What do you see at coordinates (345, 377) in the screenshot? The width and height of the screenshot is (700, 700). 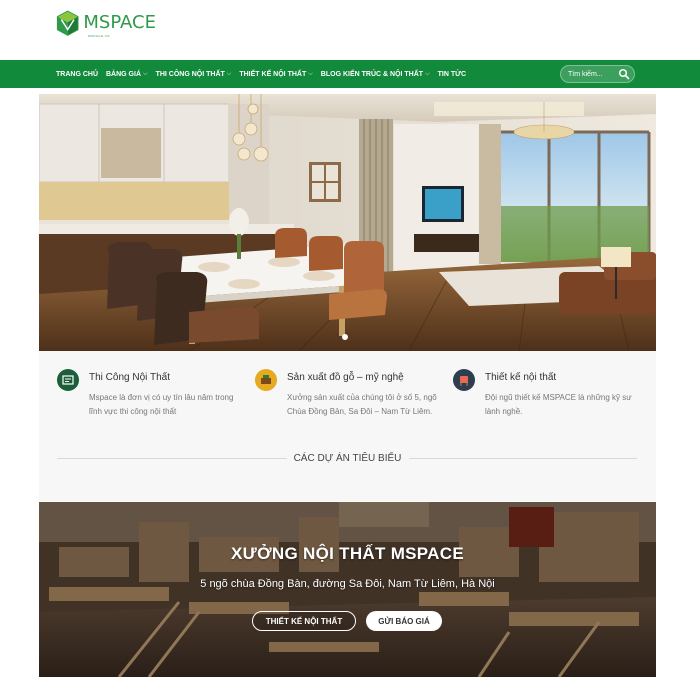 I see `feature-title: Sản xuất đồ gỗ – mỹ nghệ` at bounding box center [345, 377].